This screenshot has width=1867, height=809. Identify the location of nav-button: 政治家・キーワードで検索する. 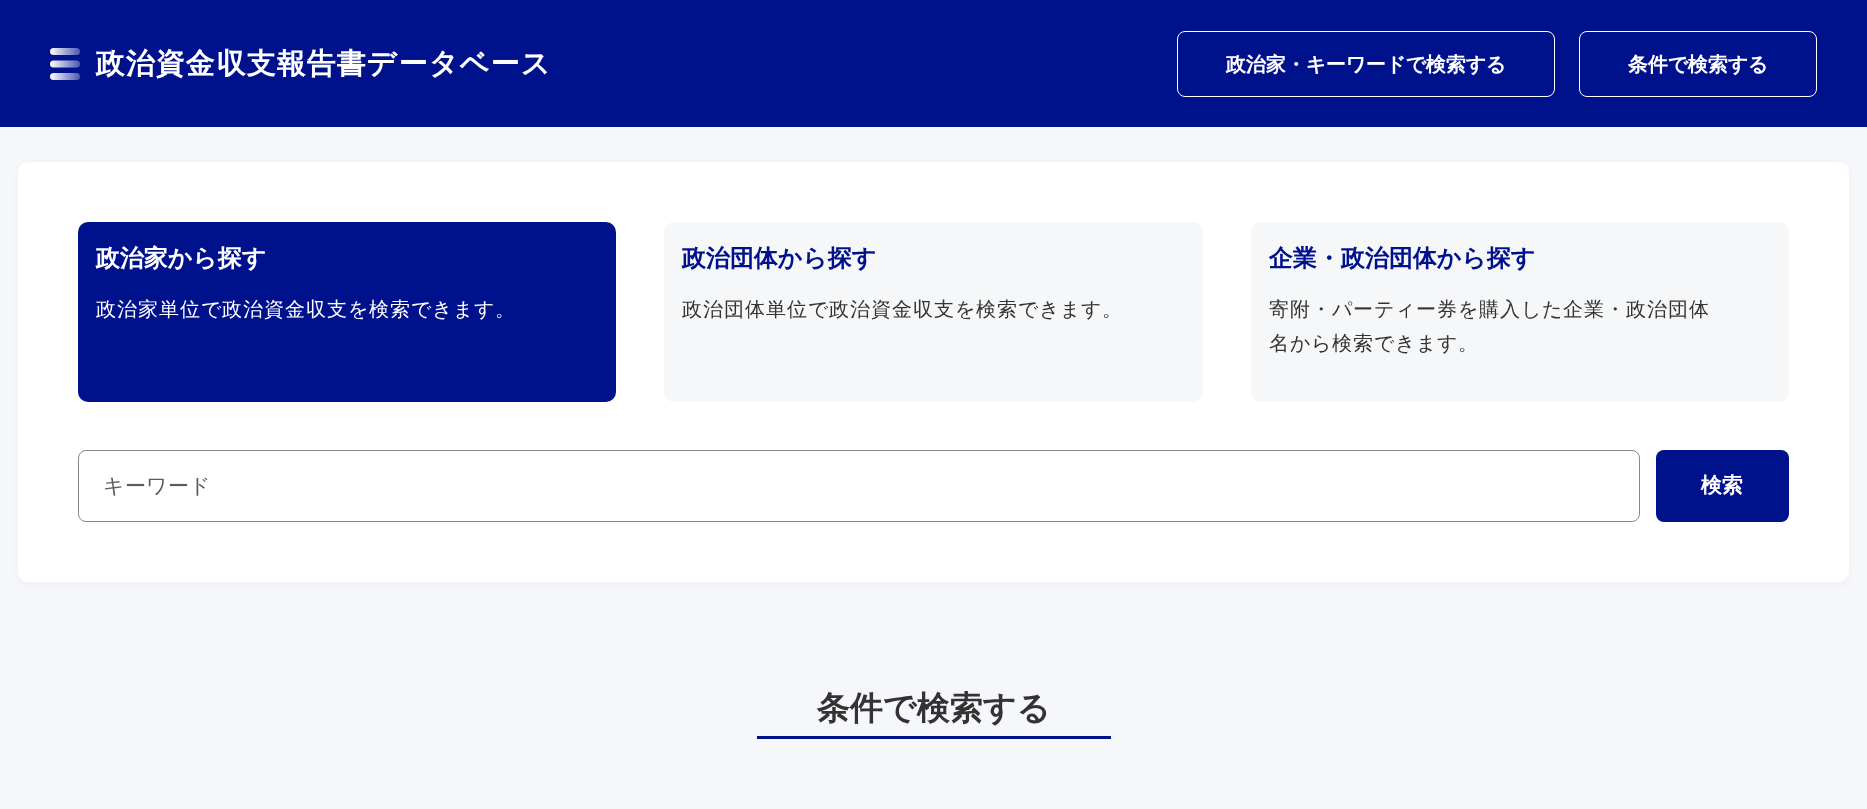
(1366, 63).